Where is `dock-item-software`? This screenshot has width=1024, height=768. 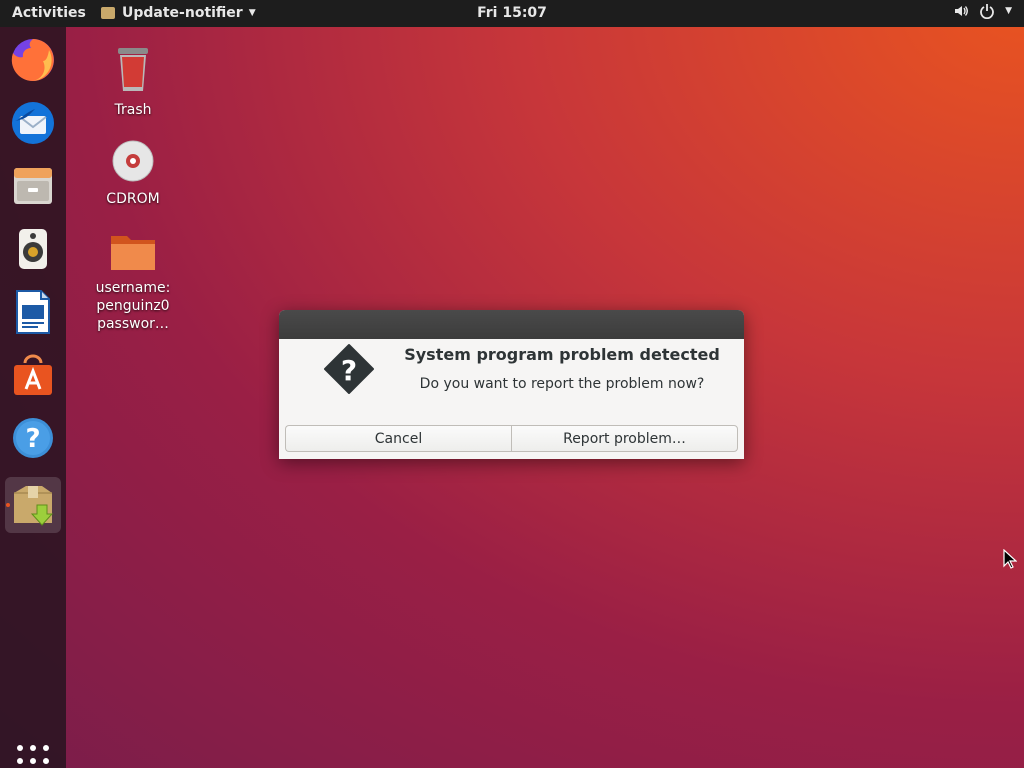
dock-item-software is located at coordinates (33, 375).